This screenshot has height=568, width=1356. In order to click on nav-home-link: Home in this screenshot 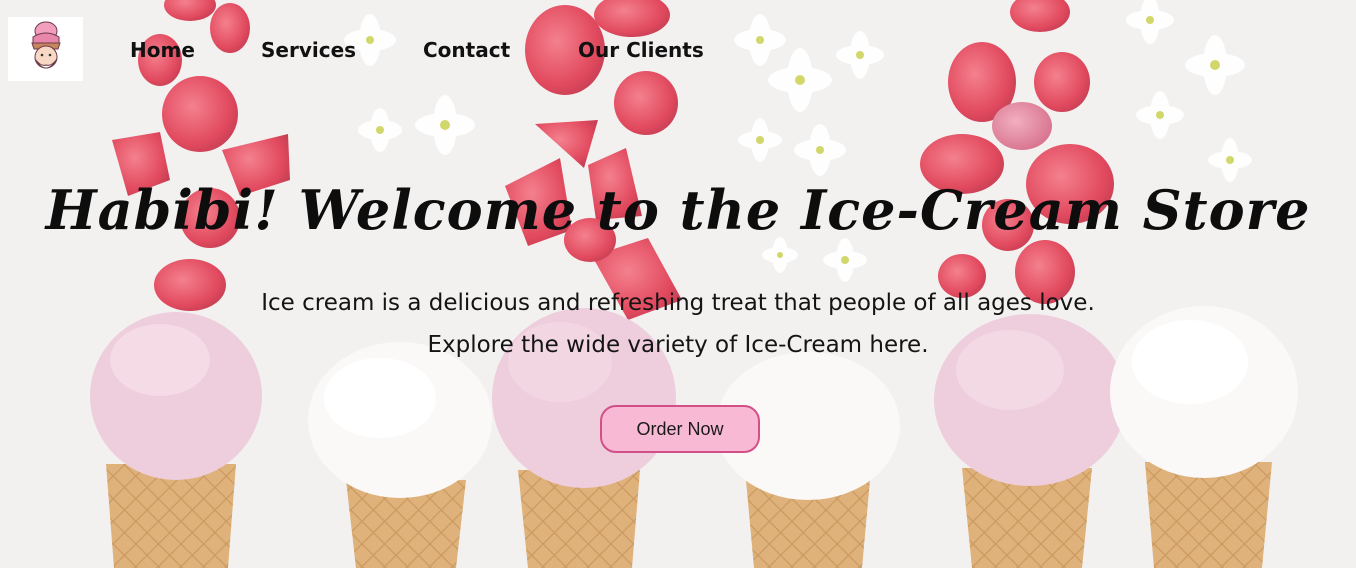, I will do `click(162, 50)`.